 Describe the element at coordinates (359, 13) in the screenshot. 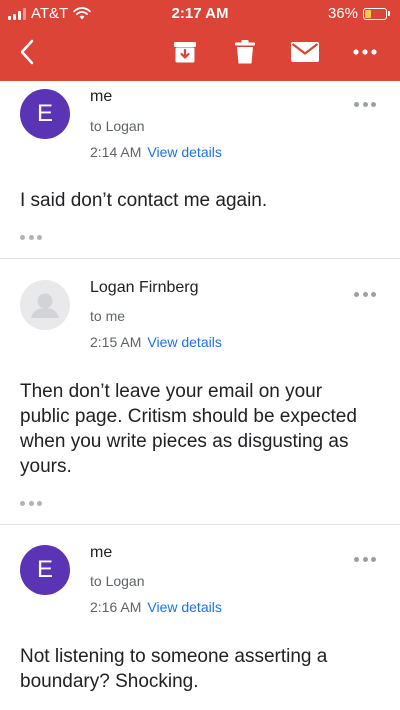

I see `status-right: 36%` at that location.